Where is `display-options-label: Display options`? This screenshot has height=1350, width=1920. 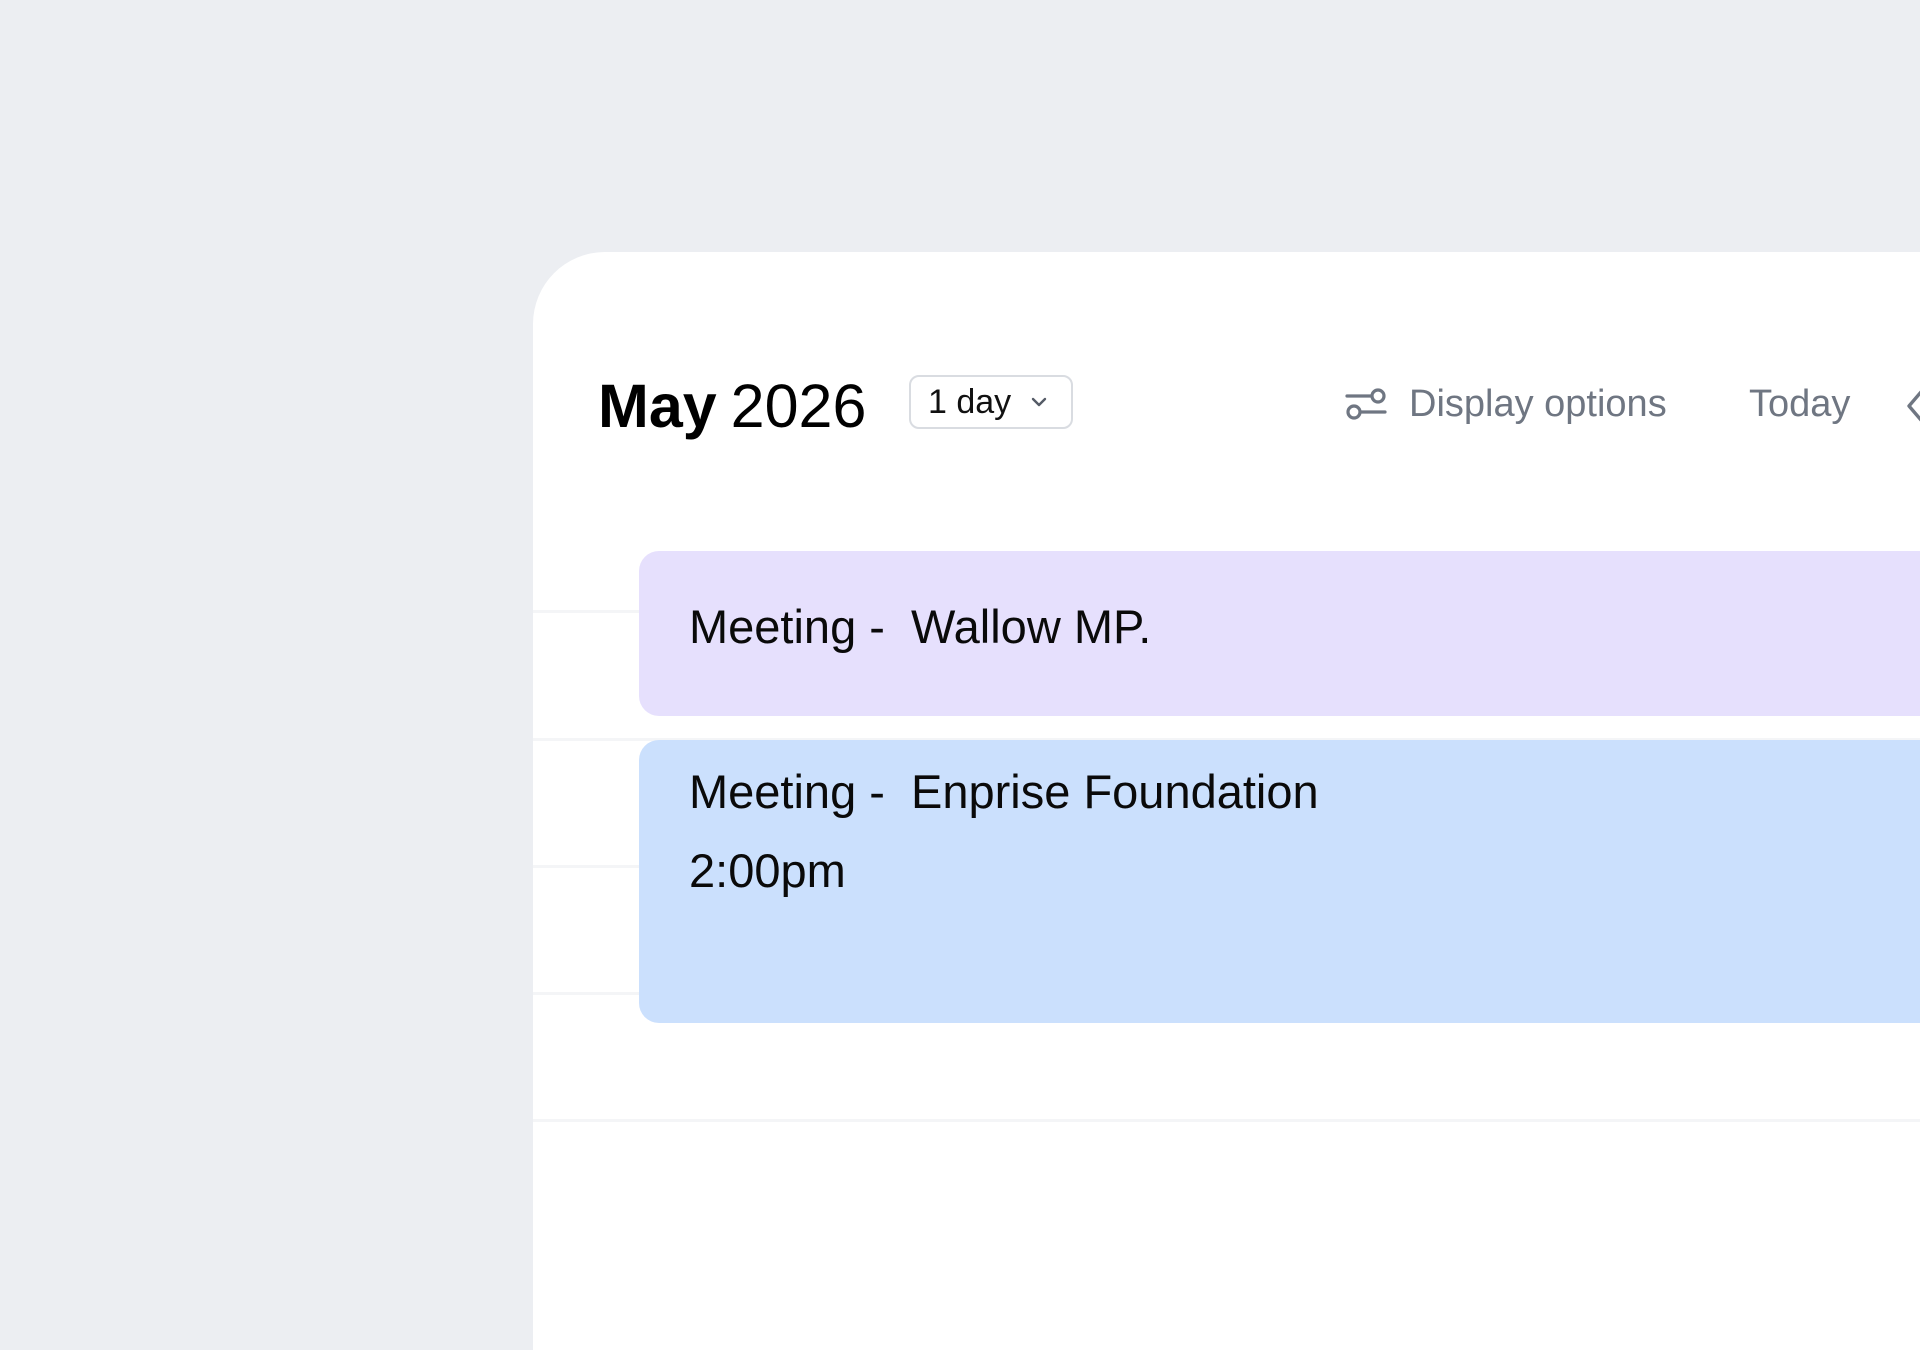
display-options-label: Display options is located at coordinates (1538, 403).